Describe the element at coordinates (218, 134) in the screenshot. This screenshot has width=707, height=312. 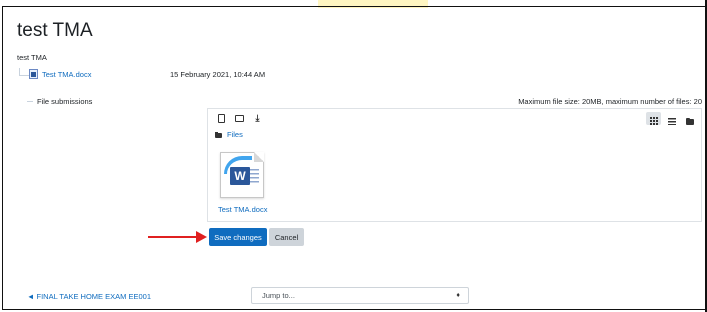
I see `folder-path-icon` at that location.